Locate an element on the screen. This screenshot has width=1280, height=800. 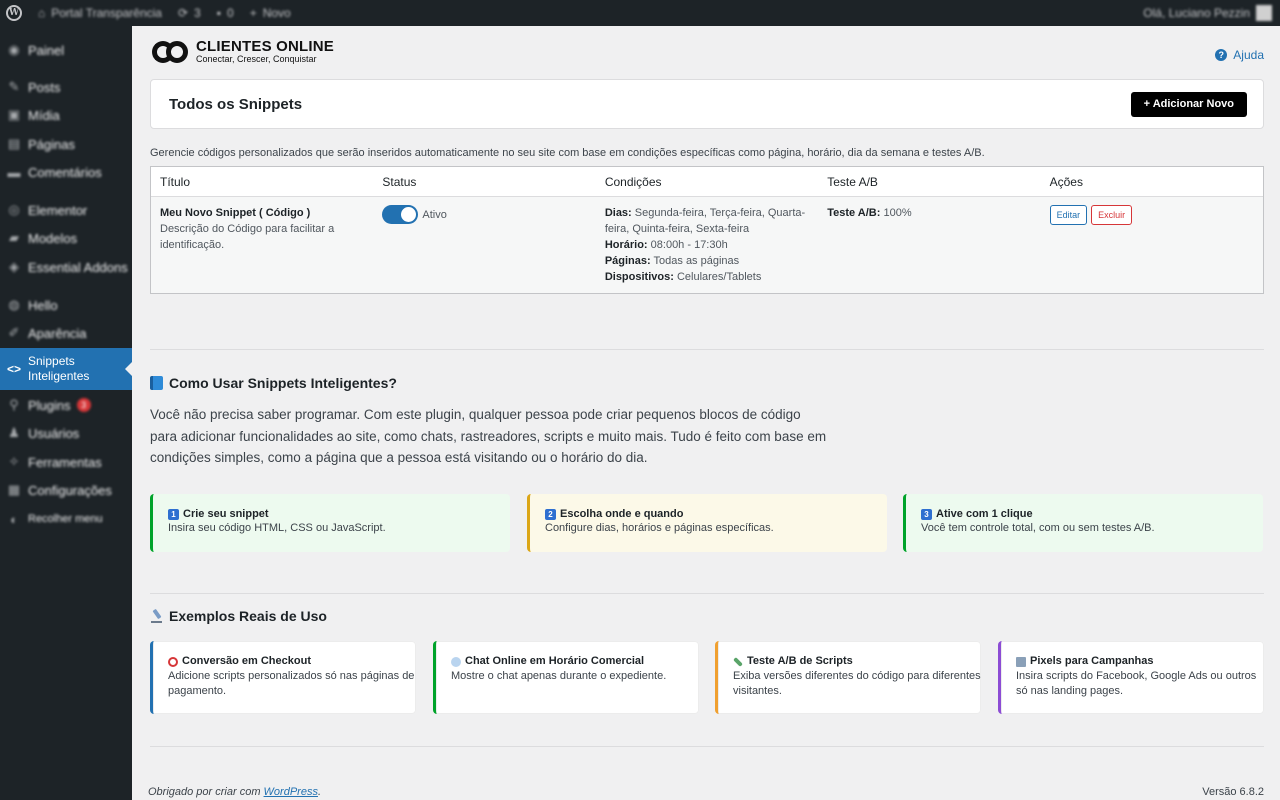
number-3-icon: 3 is located at coordinates (926, 514).